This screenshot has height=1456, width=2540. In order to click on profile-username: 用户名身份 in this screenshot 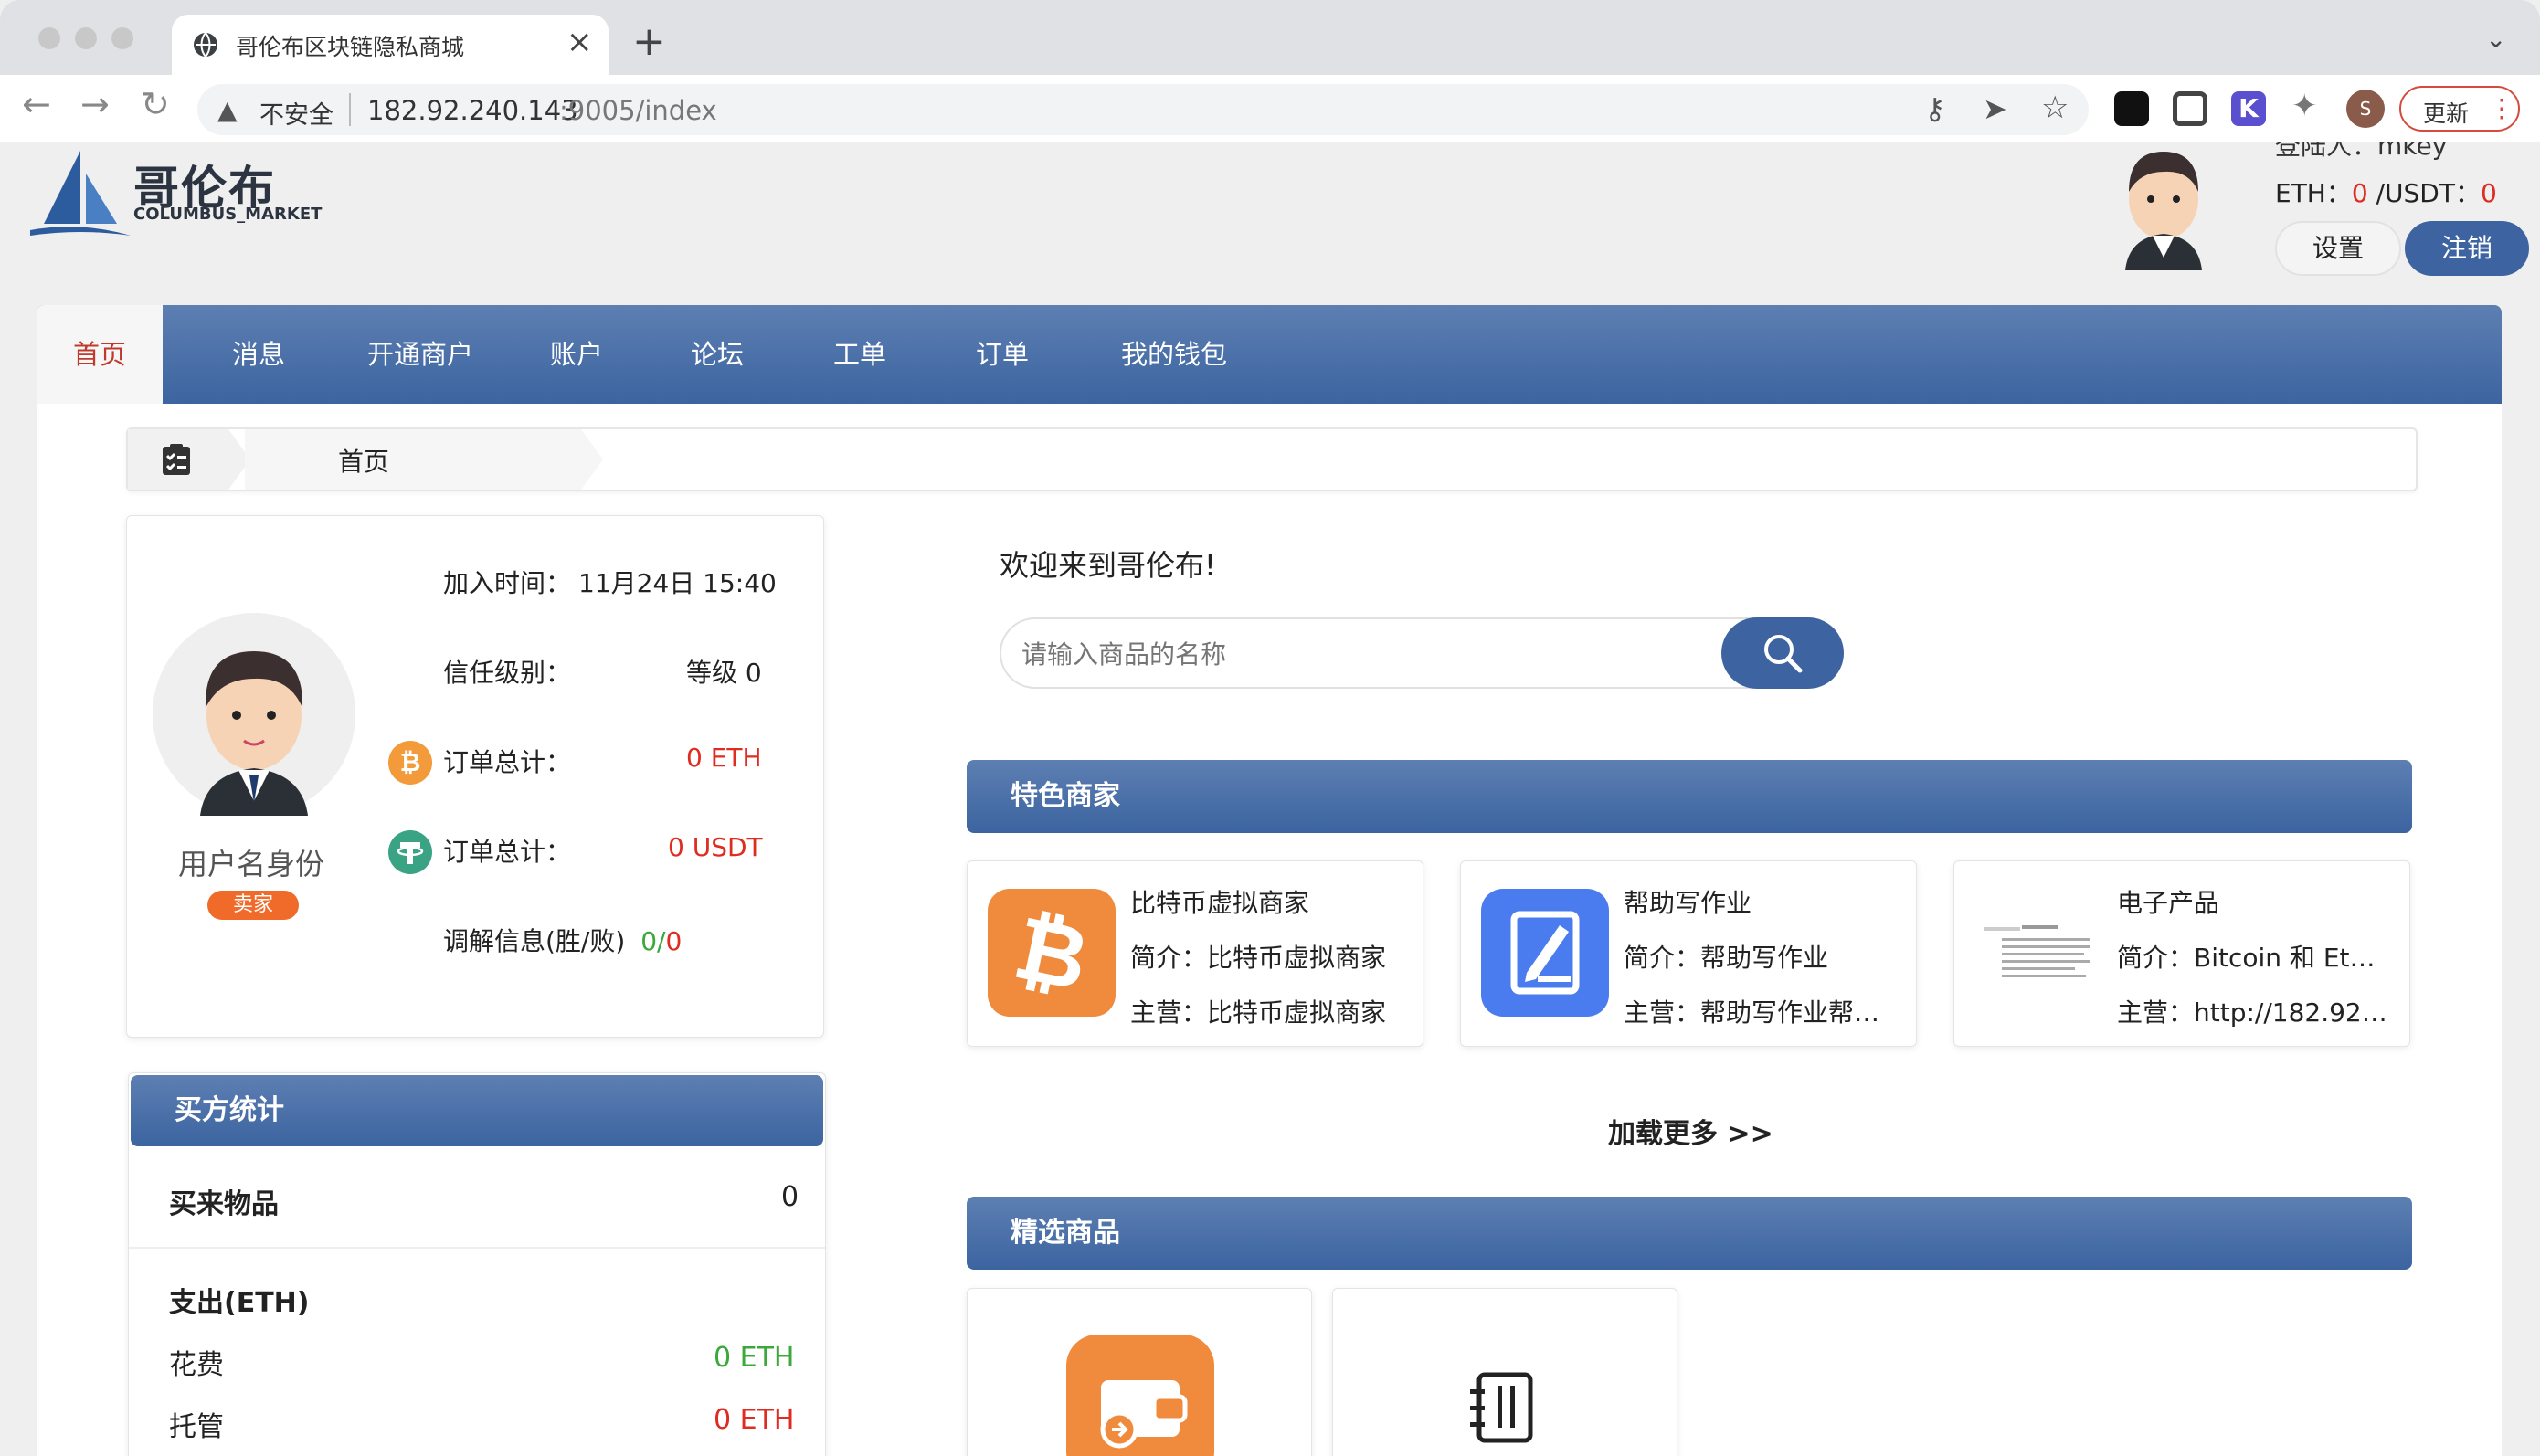, I will do `click(251, 864)`.